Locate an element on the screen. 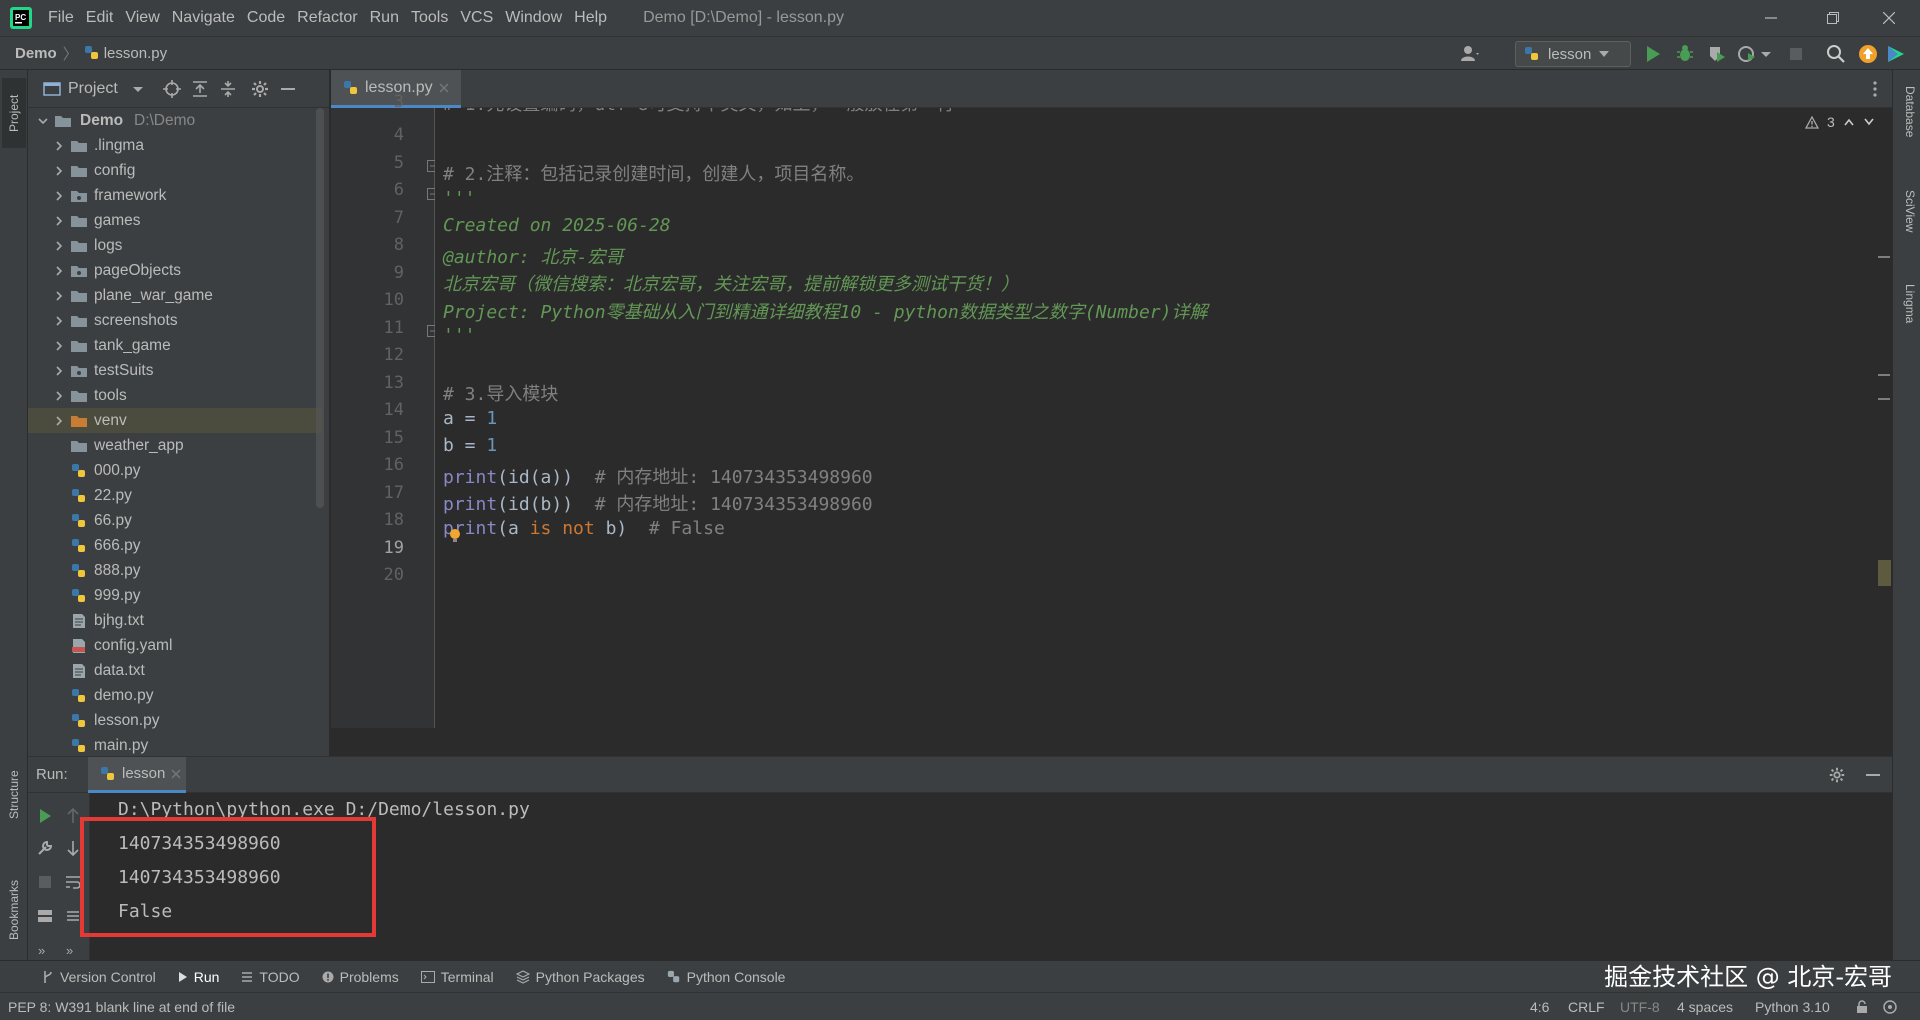 The image size is (1920, 1020). tree-file: bjhg.txt is located at coordinates (175, 620).